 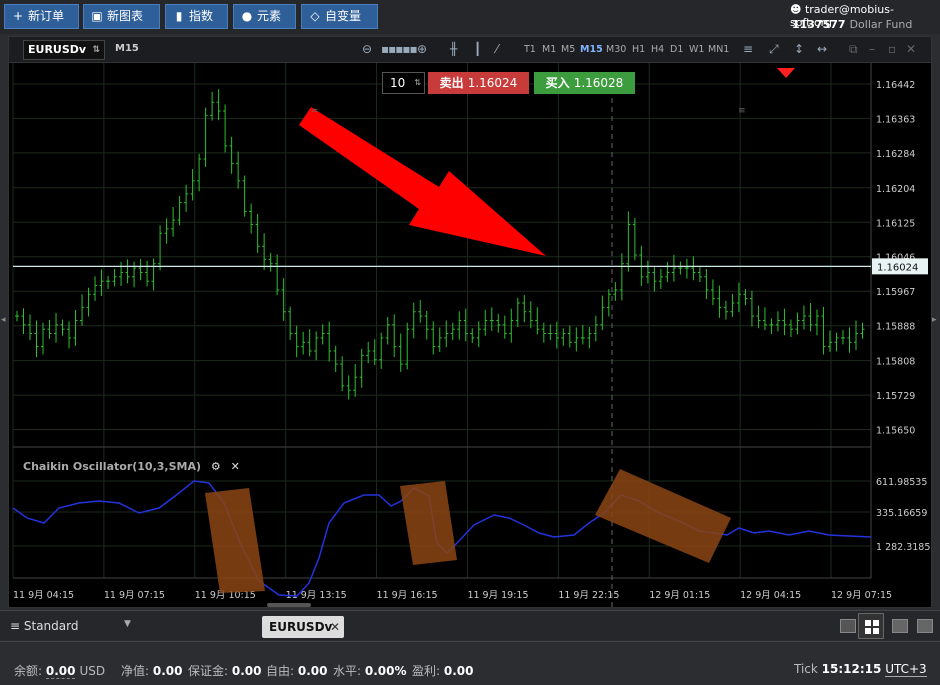 What do you see at coordinates (718, 49) in the screenshot?
I see `tf-MN1: MN1` at bounding box center [718, 49].